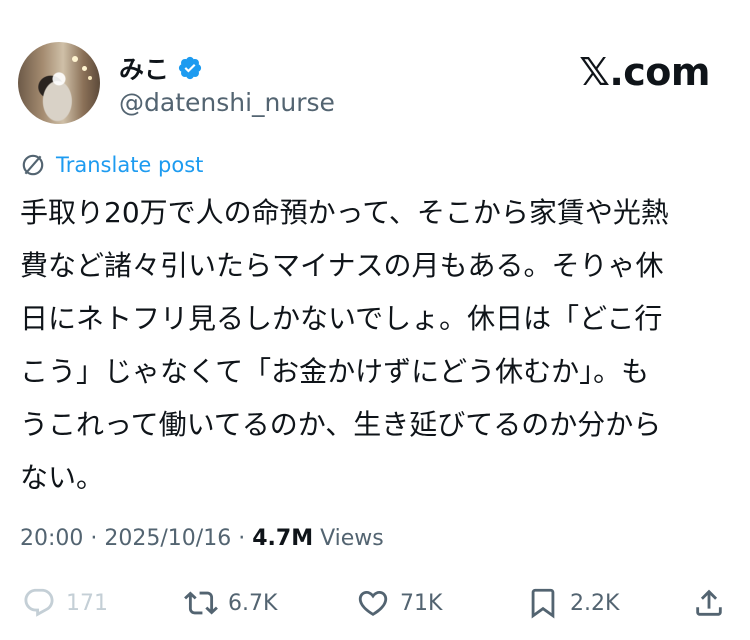 The height and width of the screenshot is (640, 750). I want to click on post-time: 20:00, so click(51, 538).